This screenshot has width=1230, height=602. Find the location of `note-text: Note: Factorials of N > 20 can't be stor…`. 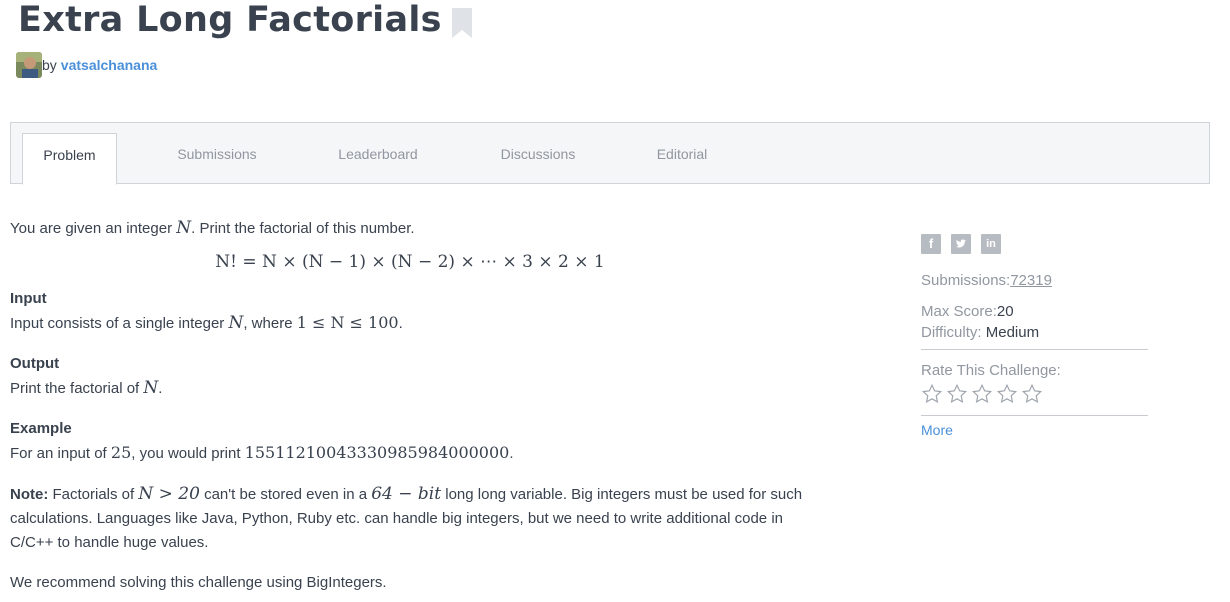

note-text: Note: Factorials of N > 20 can't be stor… is located at coordinates (406, 517).